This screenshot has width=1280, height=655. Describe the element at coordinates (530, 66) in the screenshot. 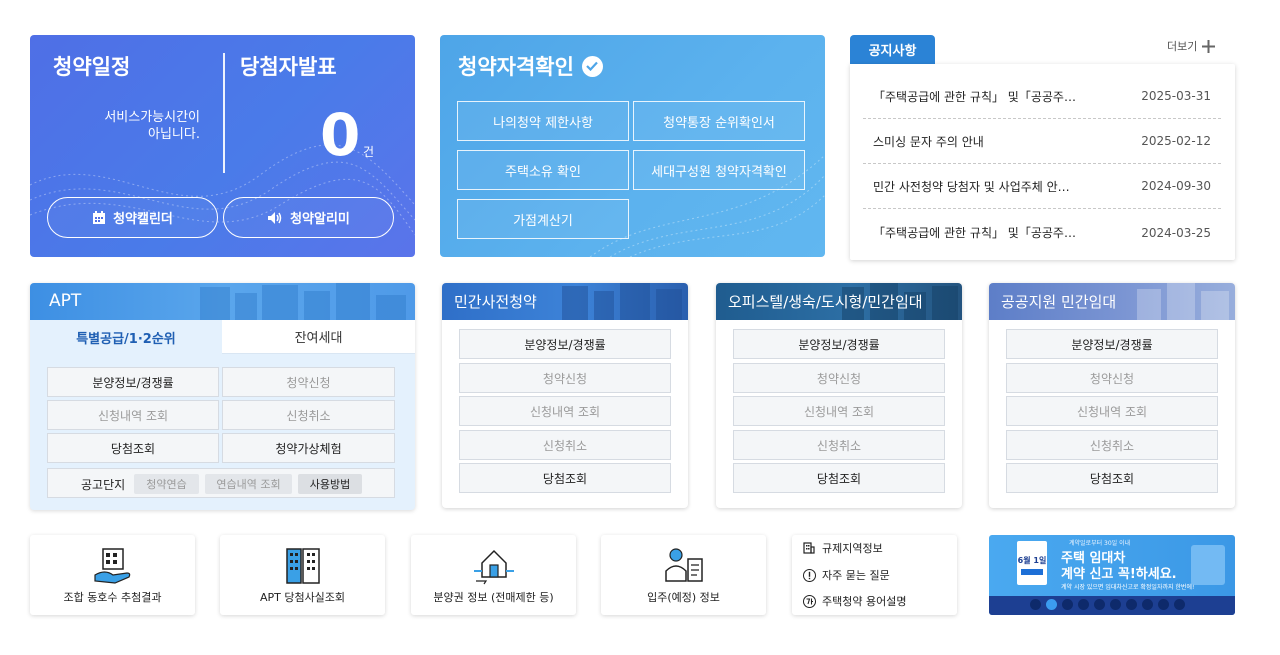

I see `qualification-title: 청약자격확인` at that location.